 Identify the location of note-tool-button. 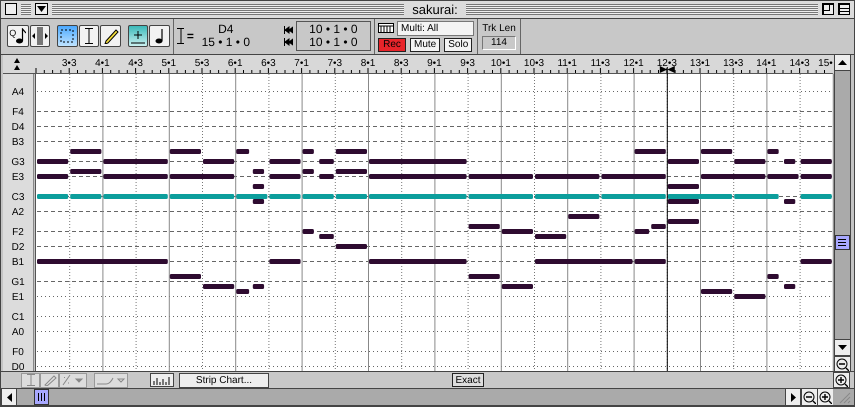
(159, 36).